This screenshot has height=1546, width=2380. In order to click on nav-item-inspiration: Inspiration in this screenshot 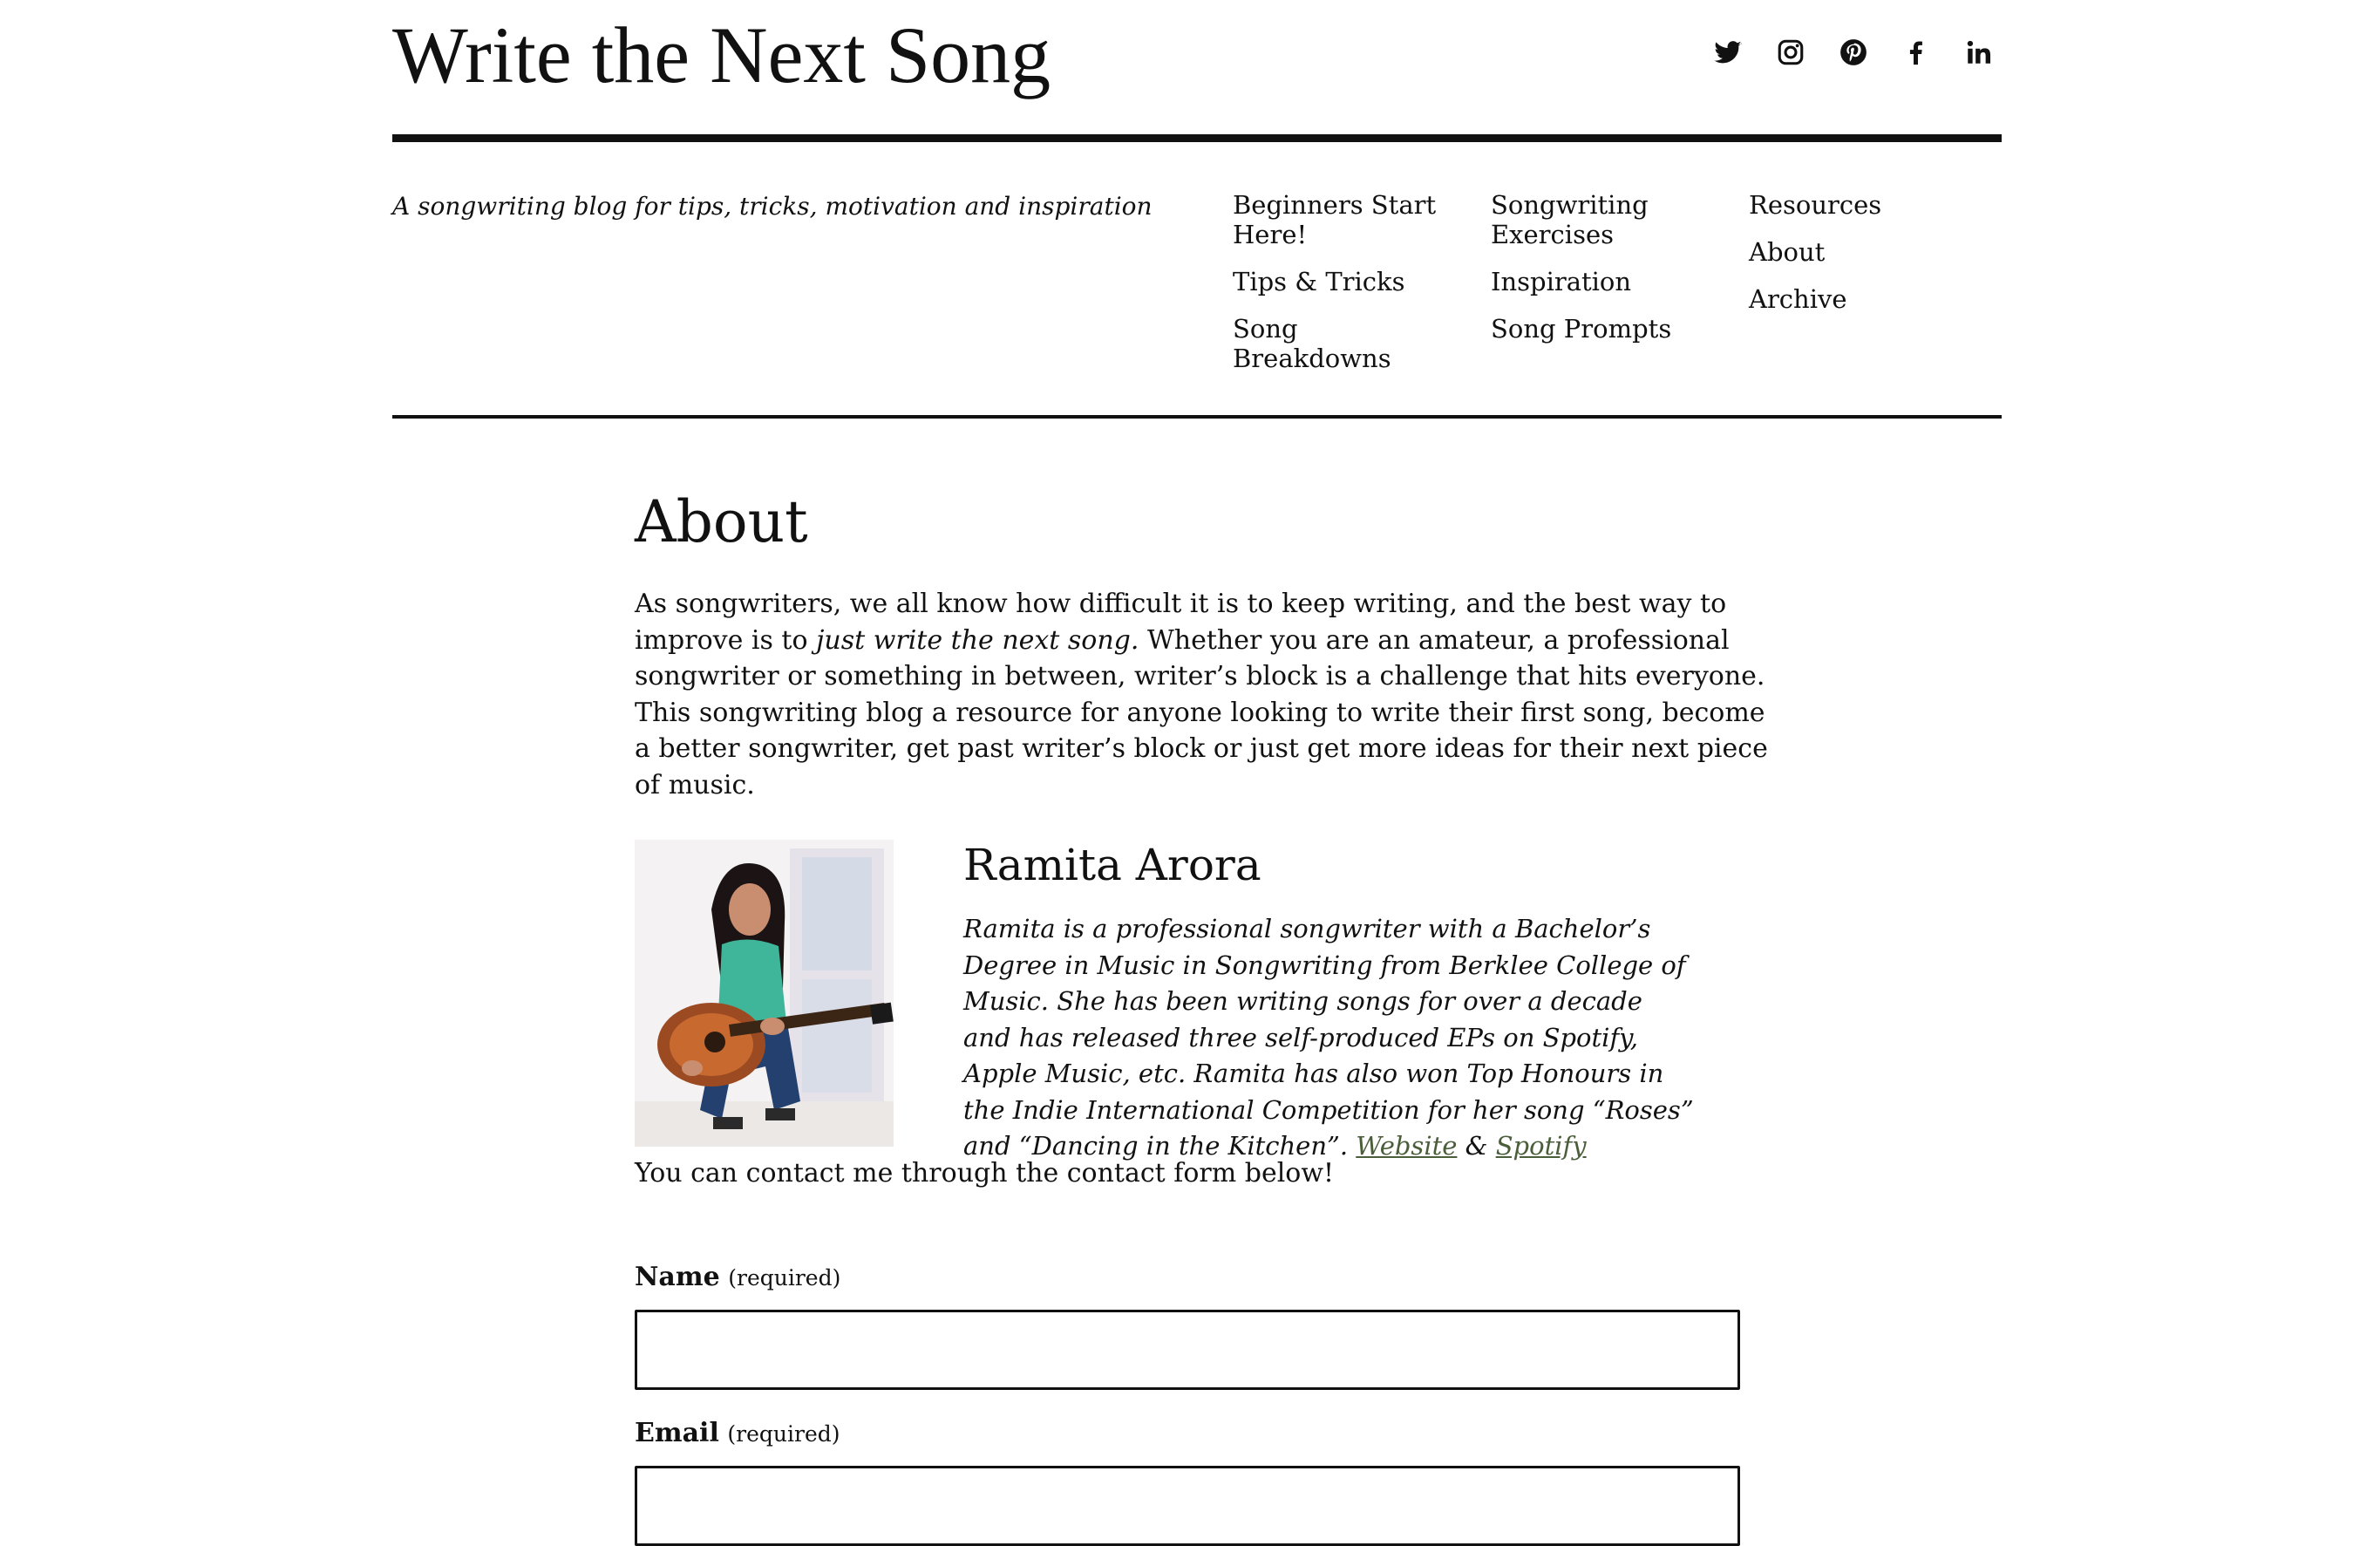, I will do `click(1594, 281)`.